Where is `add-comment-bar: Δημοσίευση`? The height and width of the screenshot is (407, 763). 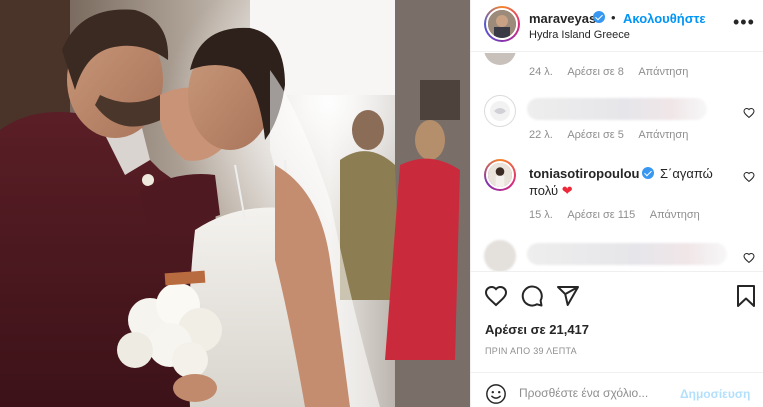
add-comment-bar: Δημοσίευση is located at coordinates (617, 389).